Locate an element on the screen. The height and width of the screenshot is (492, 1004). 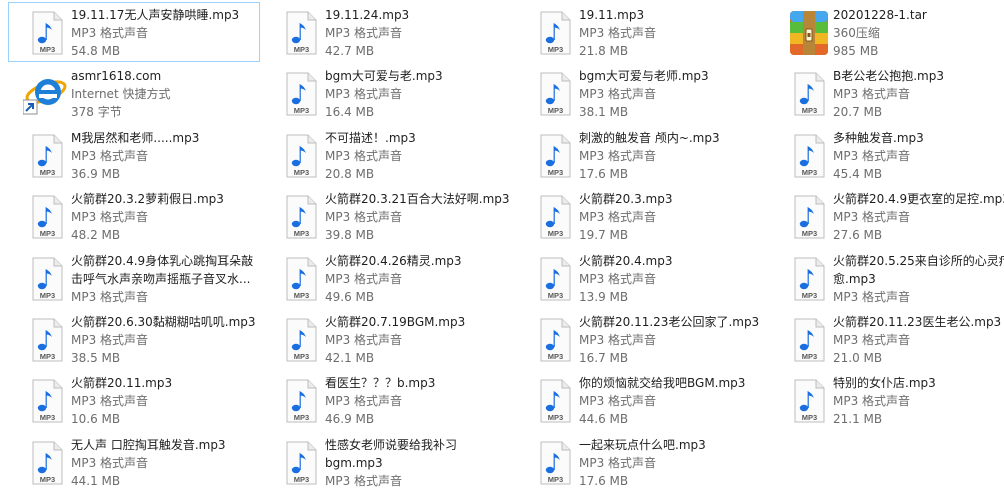
file-size: 27.6 MB is located at coordinates (858, 235).